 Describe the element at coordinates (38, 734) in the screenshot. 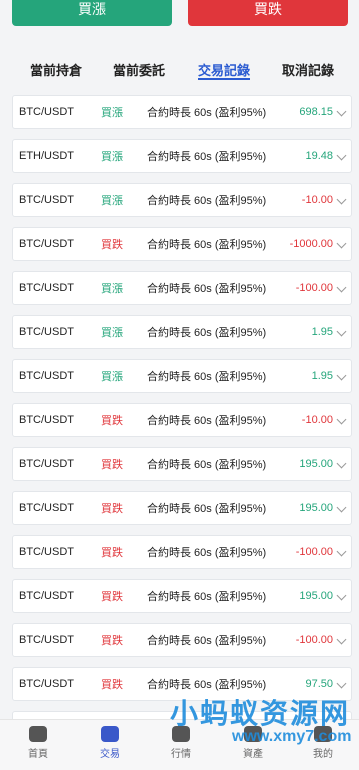

I see `home-icon` at that location.